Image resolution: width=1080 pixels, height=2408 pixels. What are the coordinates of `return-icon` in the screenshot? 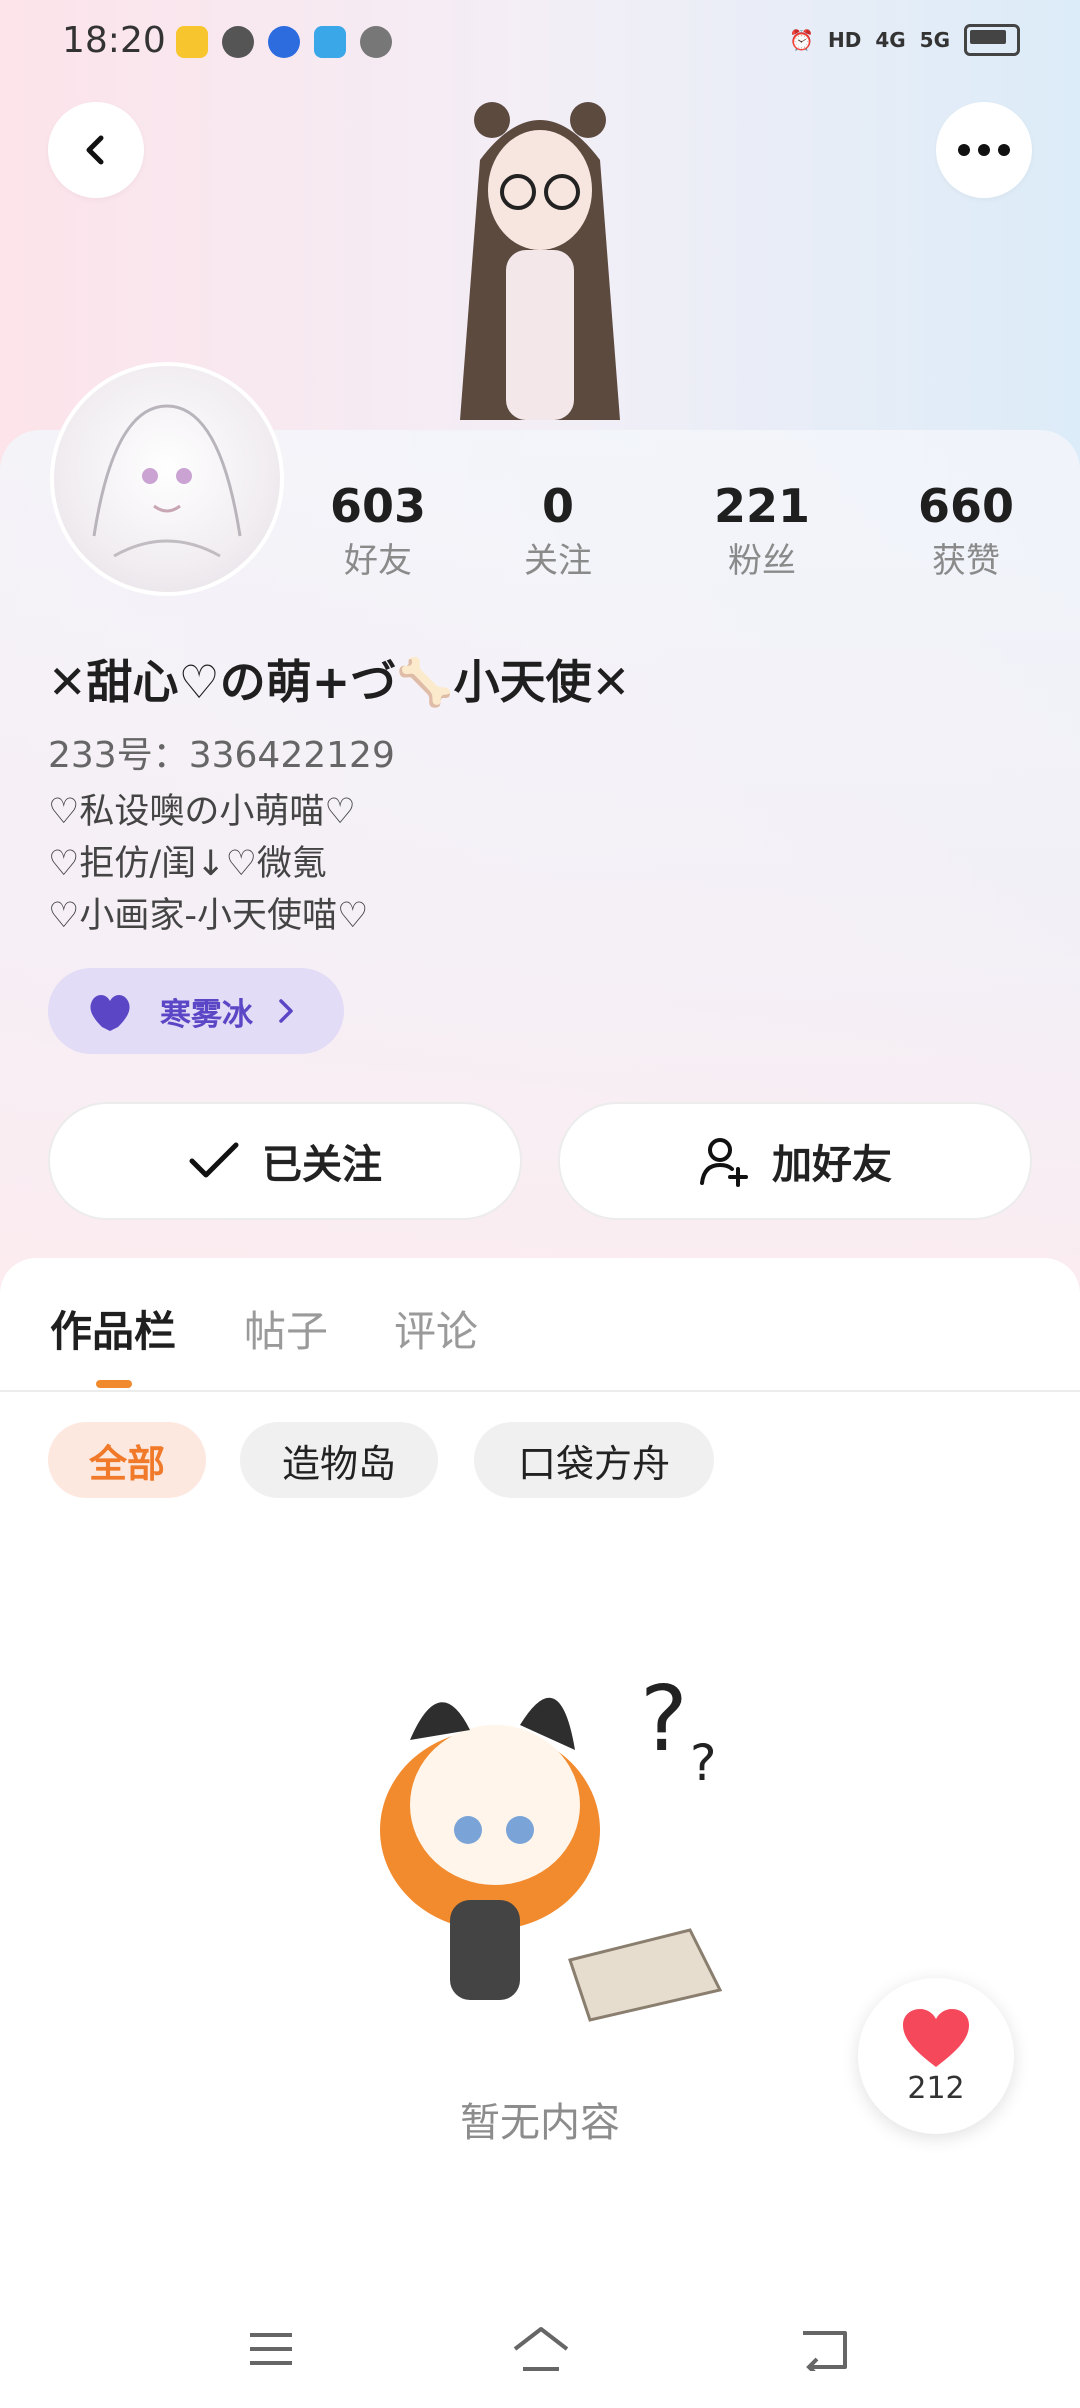 It's located at (825, 2351).